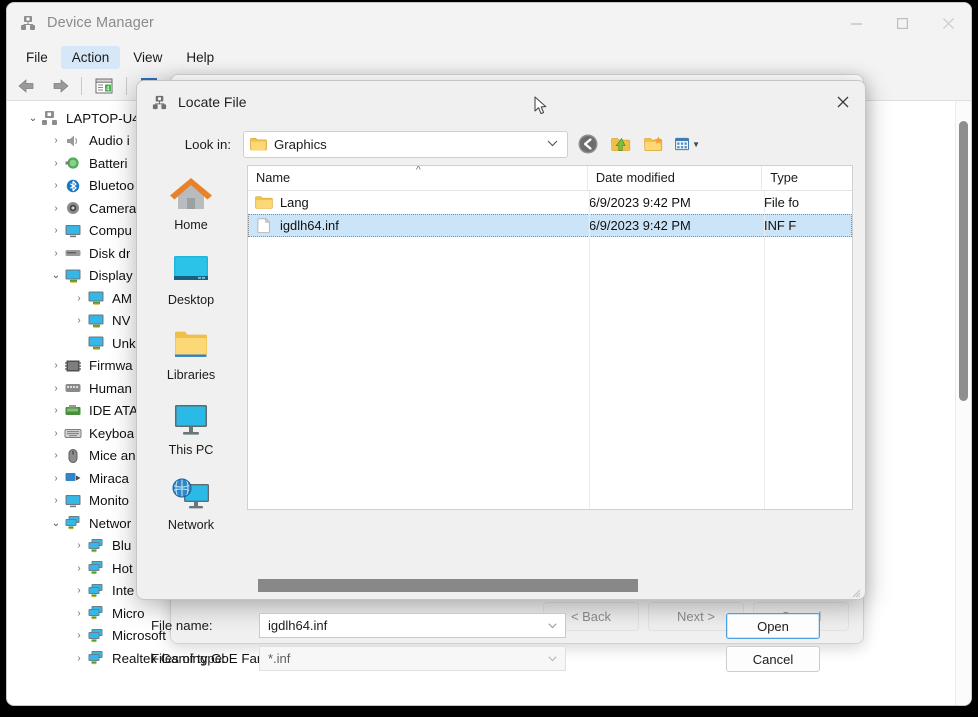  I want to click on file-name-input: igdlh64.inf, so click(412, 625).